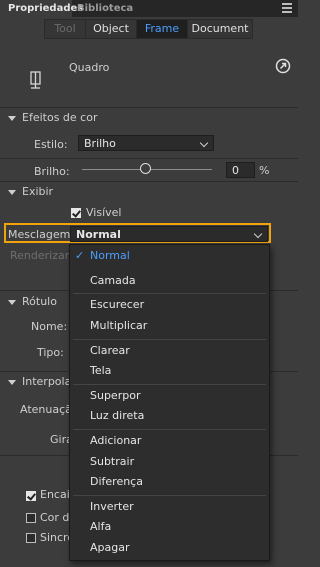 The width and height of the screenshot is (320, 567). What do you see at coordinates (112, 462) in the screenshot?
I see `menu-item-subtract: Subtrair` at bounding box center [112, 462].